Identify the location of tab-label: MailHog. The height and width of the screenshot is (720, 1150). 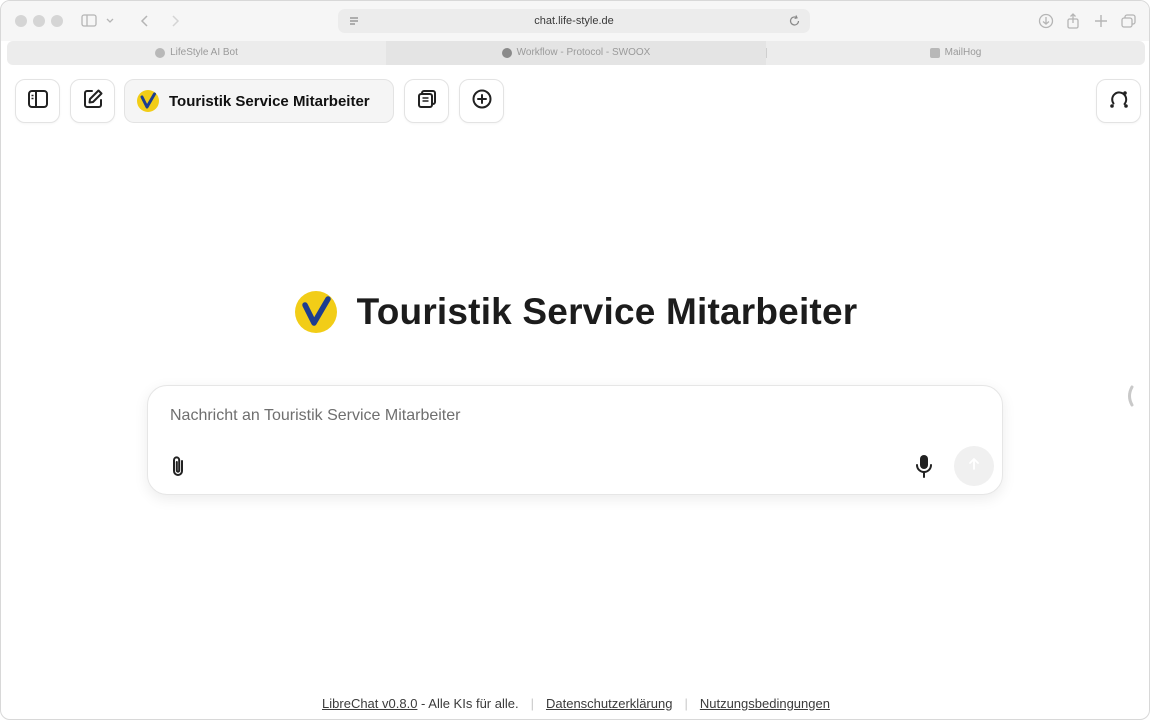
(963, 52).